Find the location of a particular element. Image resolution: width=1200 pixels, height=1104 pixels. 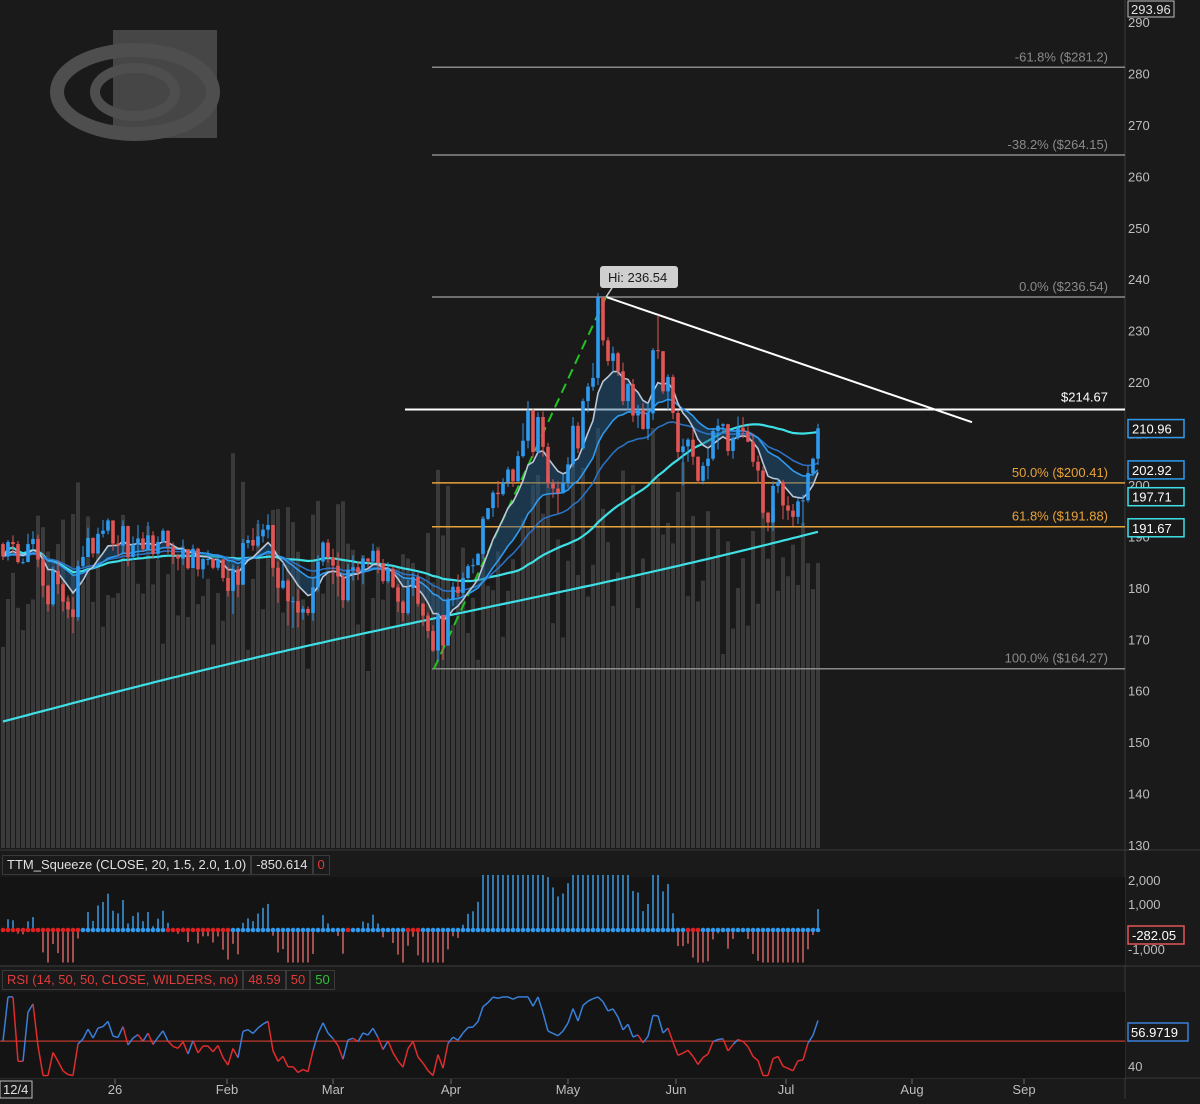

x-tick-label: Sep is located at coordinates (1023, 1089).